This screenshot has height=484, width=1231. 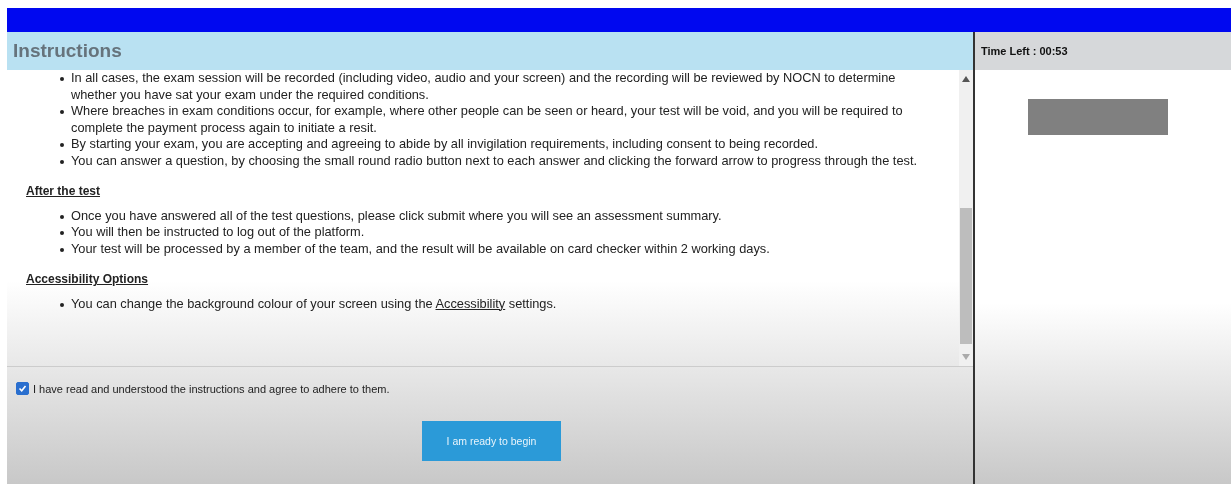 I want to click on section-heading: Accessibility Options, so click(x=88, y=279).